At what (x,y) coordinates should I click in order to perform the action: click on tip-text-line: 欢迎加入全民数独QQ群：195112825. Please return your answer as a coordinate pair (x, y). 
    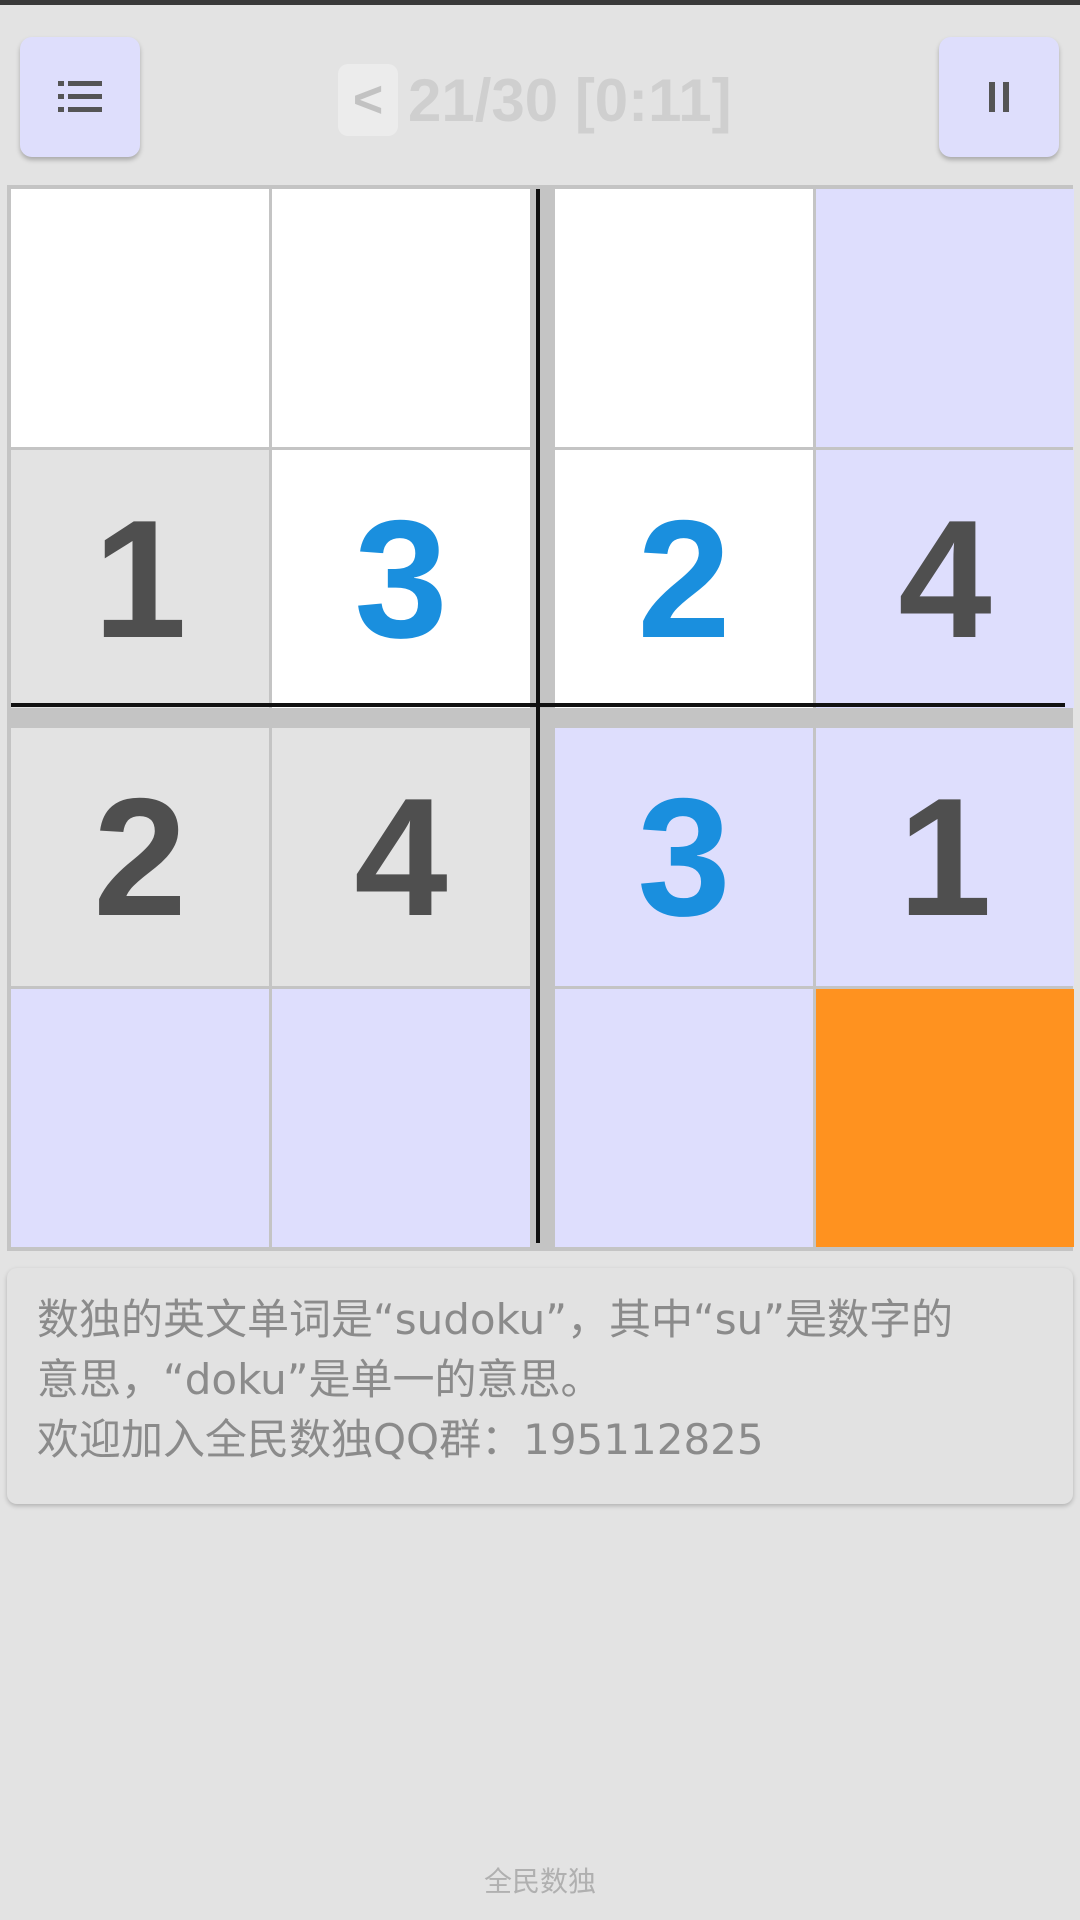
    Looking at the image, I should click on (400, 1439).